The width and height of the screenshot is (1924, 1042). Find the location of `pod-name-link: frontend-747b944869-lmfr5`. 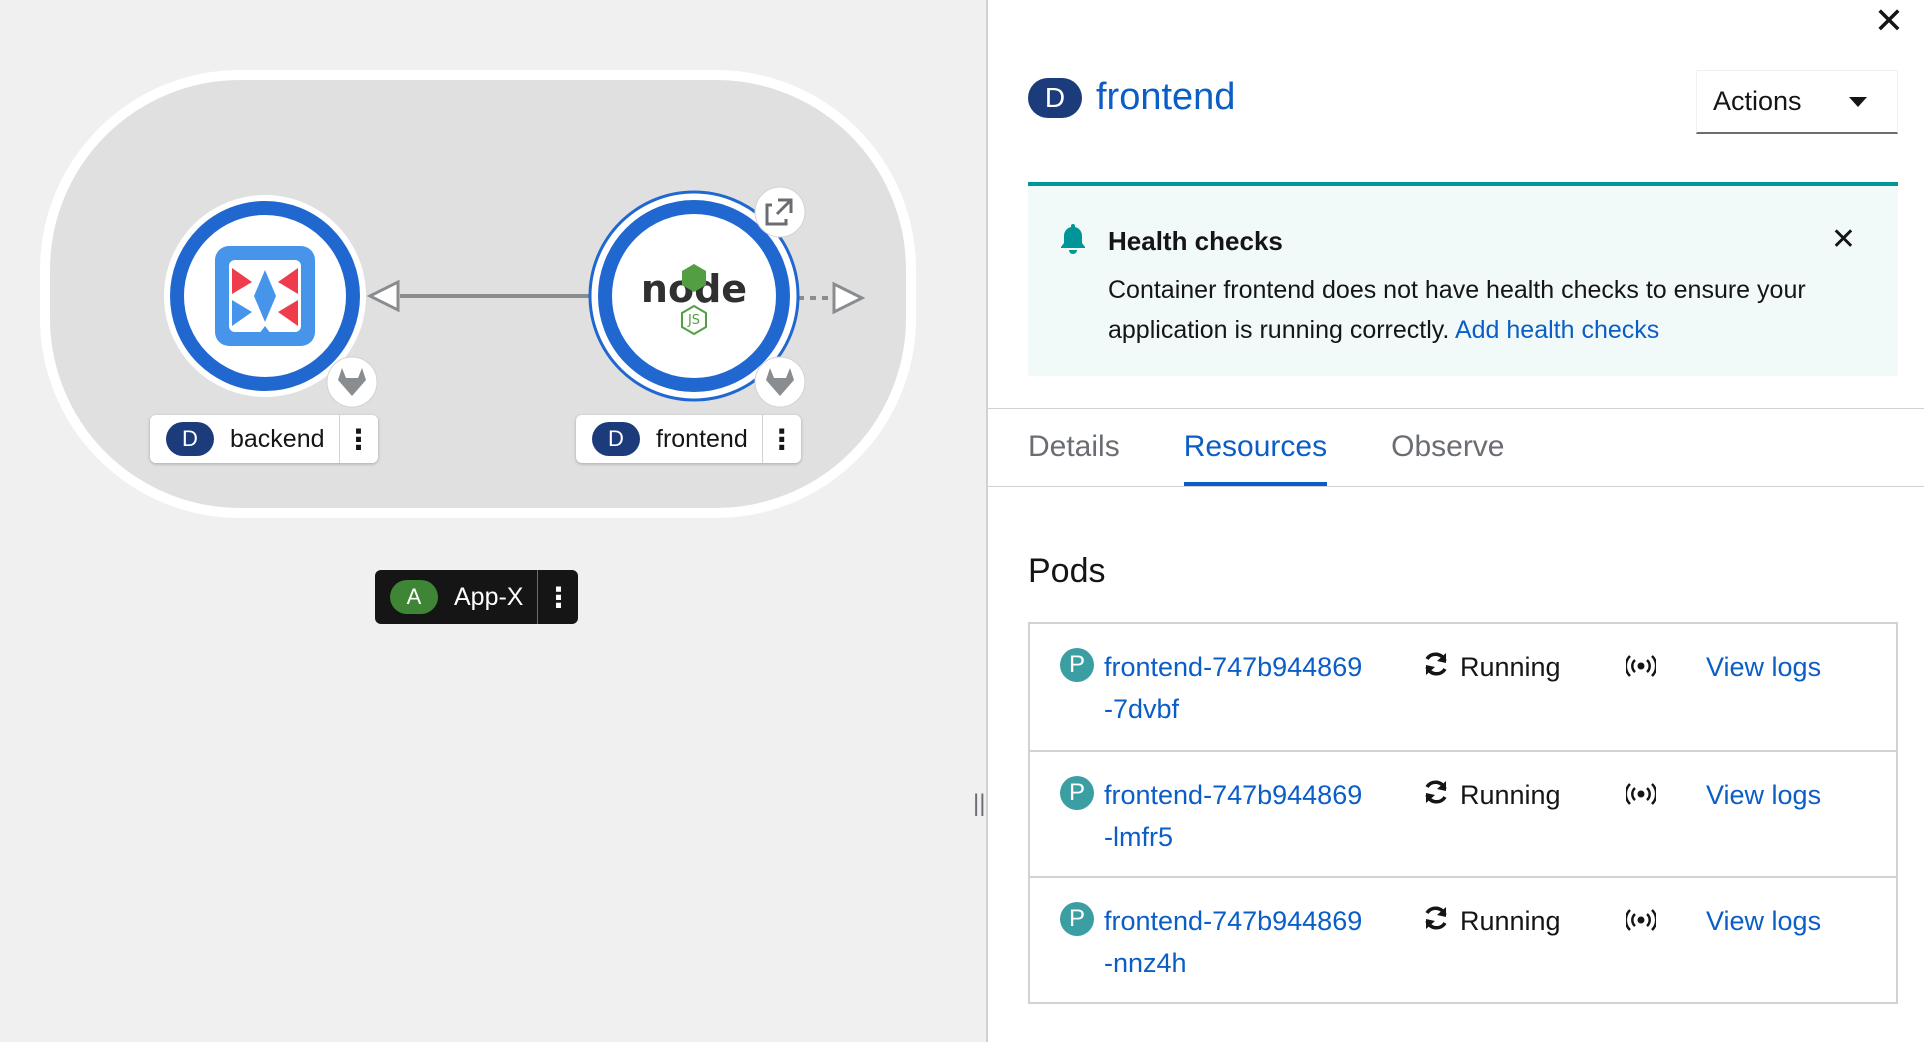

pod-name-link: frontend-747b944869-lmfr5 is located at coordinates (1234, 816).